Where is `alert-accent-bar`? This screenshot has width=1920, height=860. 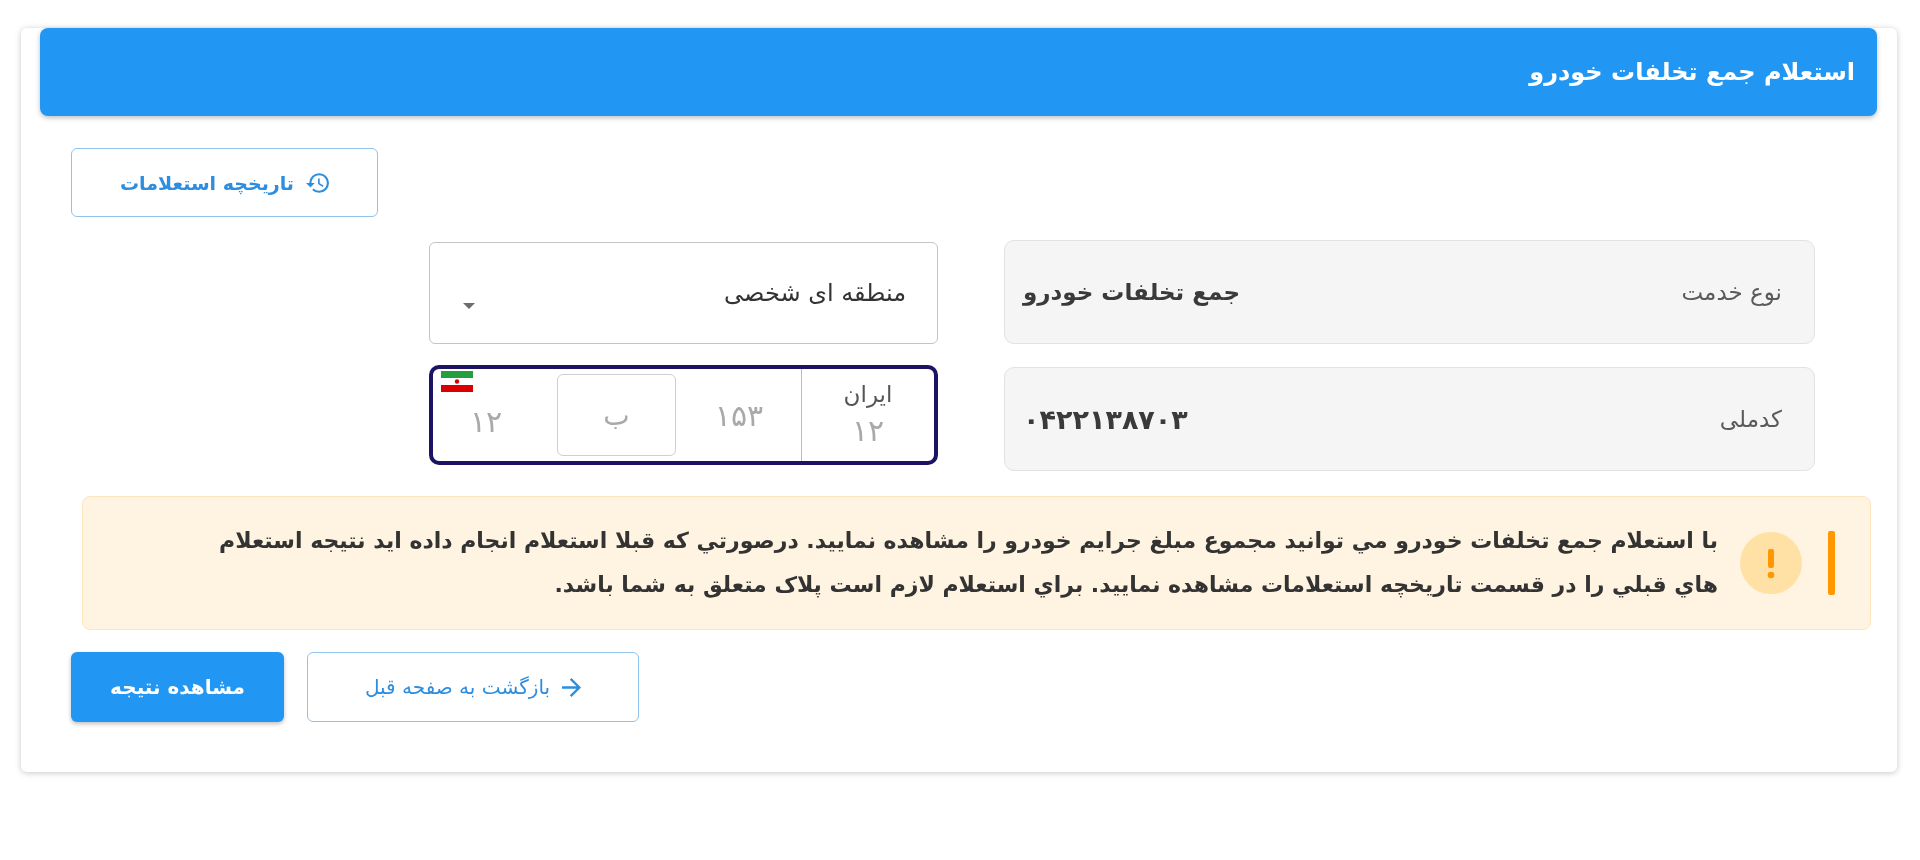 alert-accent-bar is located at coordinates (1831, 563).